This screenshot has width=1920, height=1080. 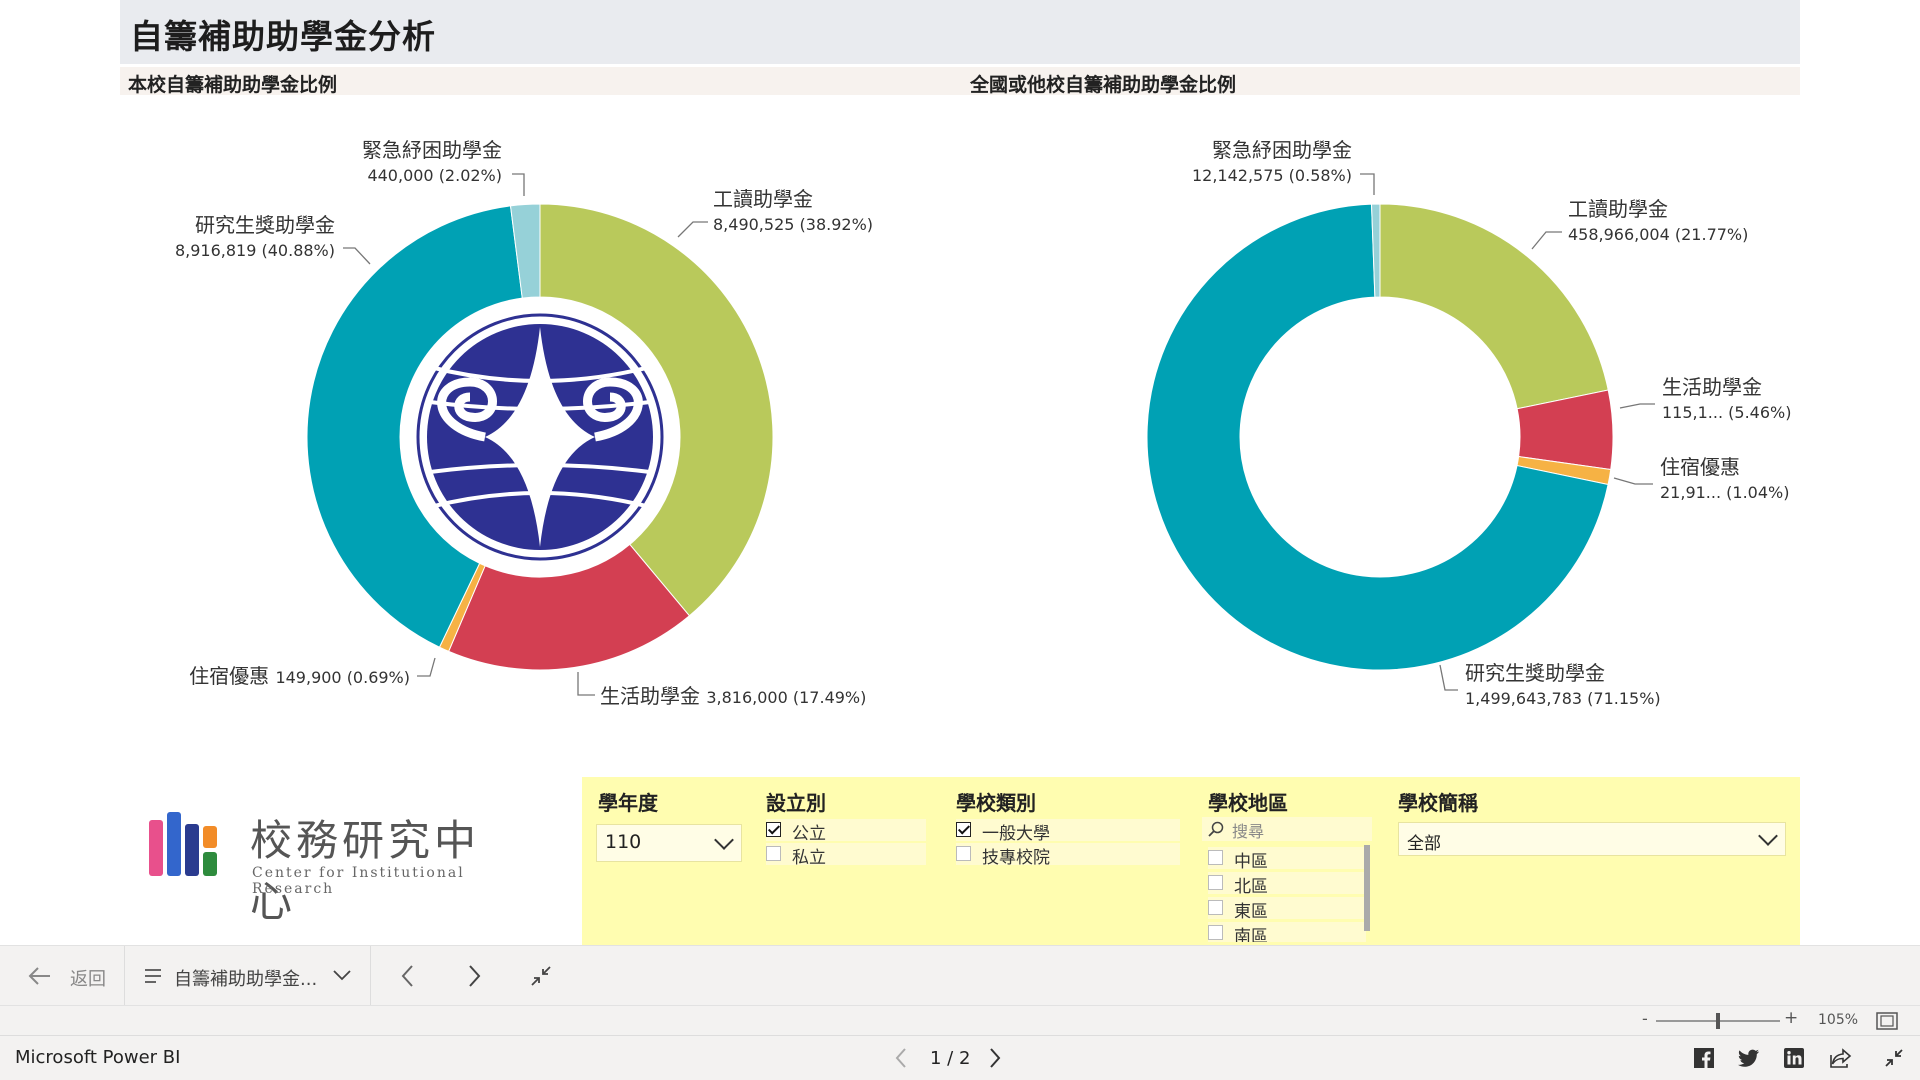 I want to click on zoom-level: 105%, so click(x=1838, y=1020).